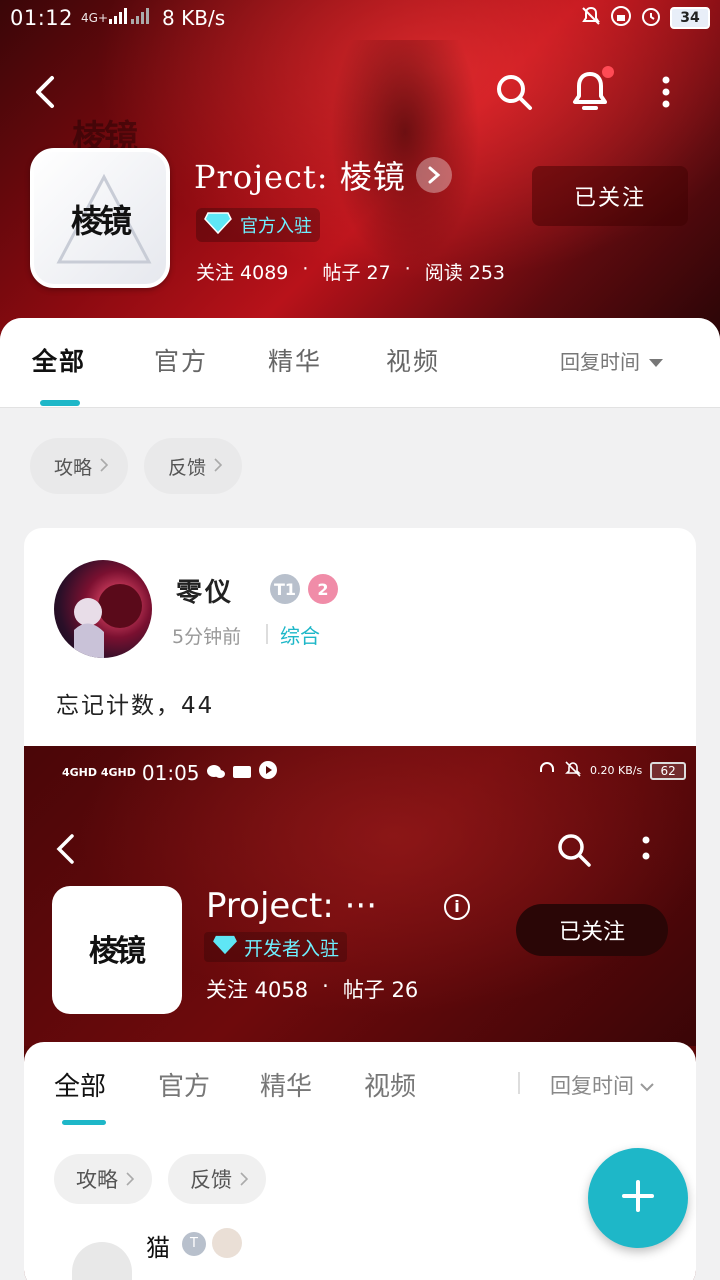 Image resolution: width=720 pixels, height=1280 pixels. Describe the element at coordinates (292, 906) in the screenshot. I see `embed-title: Project: ···` at that location.